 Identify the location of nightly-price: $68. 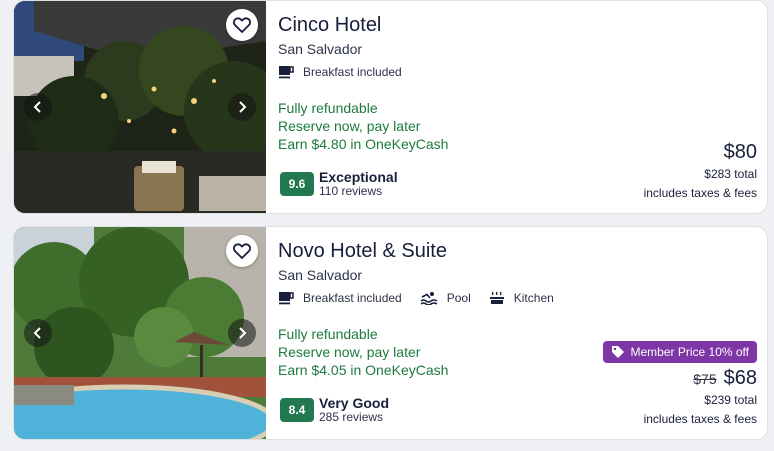
(740, 378).